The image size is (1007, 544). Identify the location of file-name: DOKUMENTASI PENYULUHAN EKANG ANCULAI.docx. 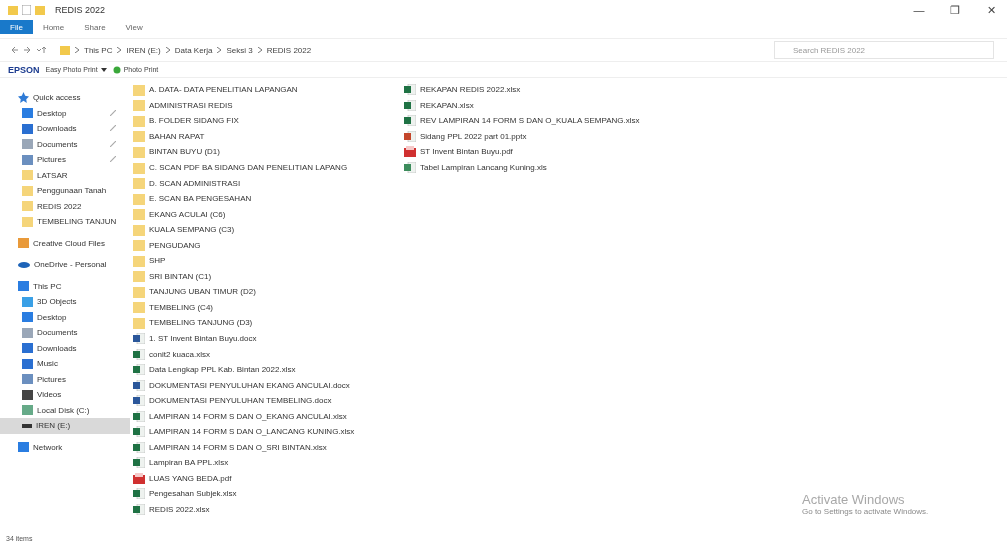
(249, 385).